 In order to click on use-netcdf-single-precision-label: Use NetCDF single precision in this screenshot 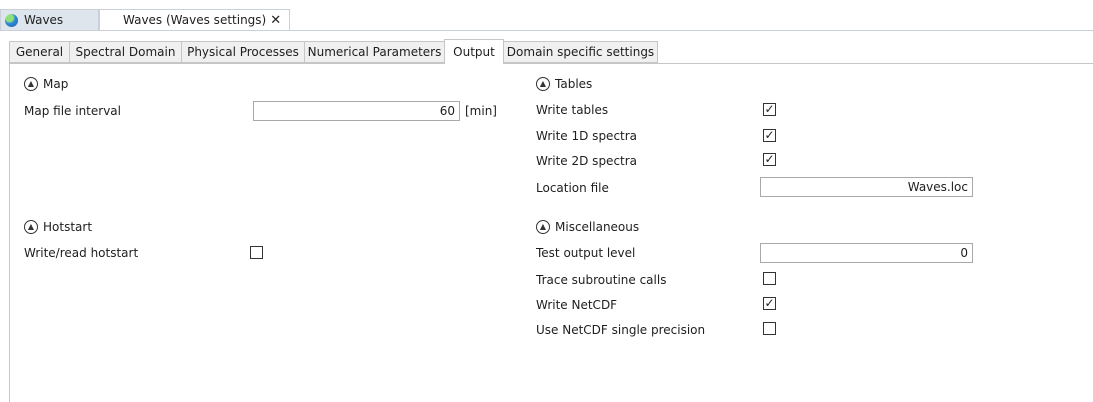, I will do `click(621, 330)`.